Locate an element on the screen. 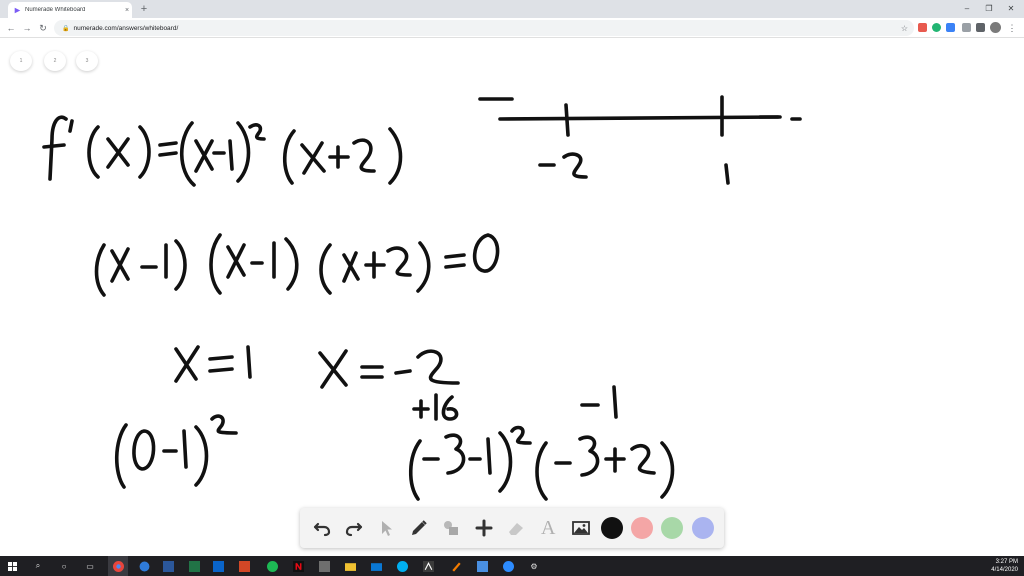  clock-date: 4/14/2020 is located at coordinates (1004, 570).